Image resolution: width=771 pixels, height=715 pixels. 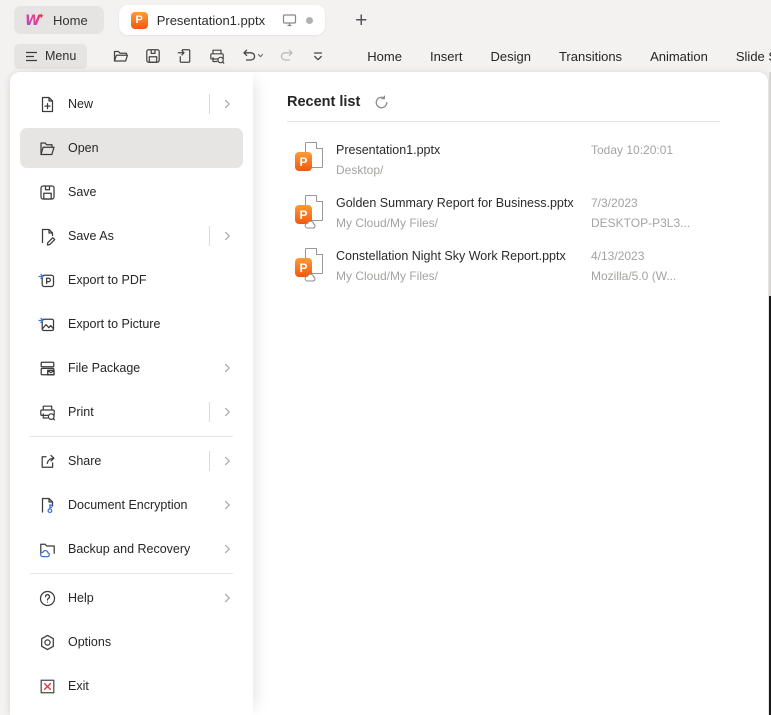 I want to click on recent-file-path: Desktop/, so click(x=360, y=170).